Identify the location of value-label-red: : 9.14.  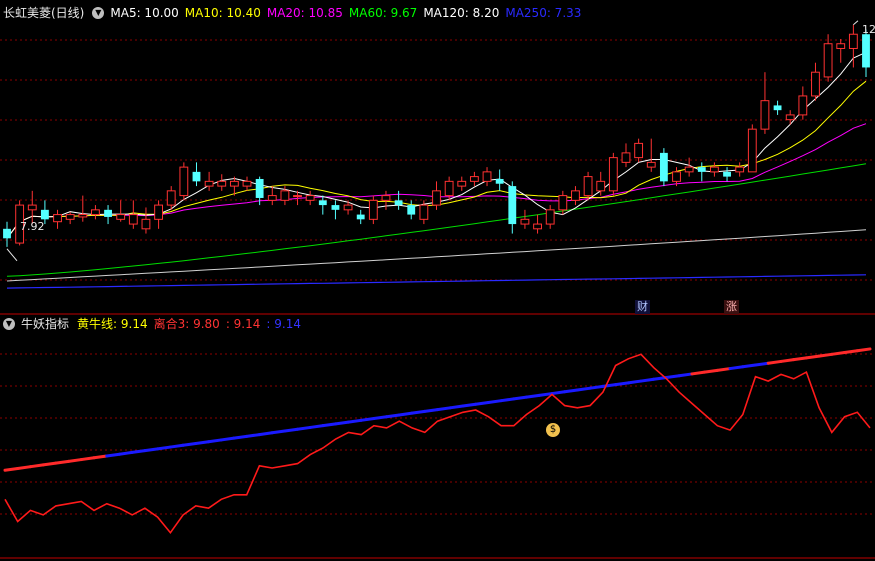
(243, 324).